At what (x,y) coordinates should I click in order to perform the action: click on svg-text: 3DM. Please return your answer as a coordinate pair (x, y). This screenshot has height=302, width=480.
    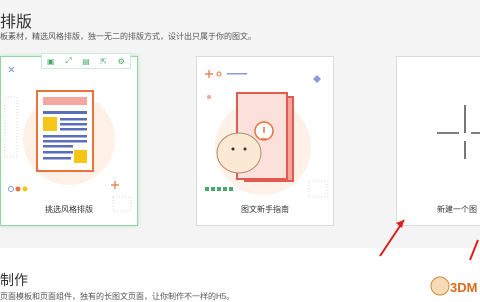
    Looking at the image, I should click on (463, 287).